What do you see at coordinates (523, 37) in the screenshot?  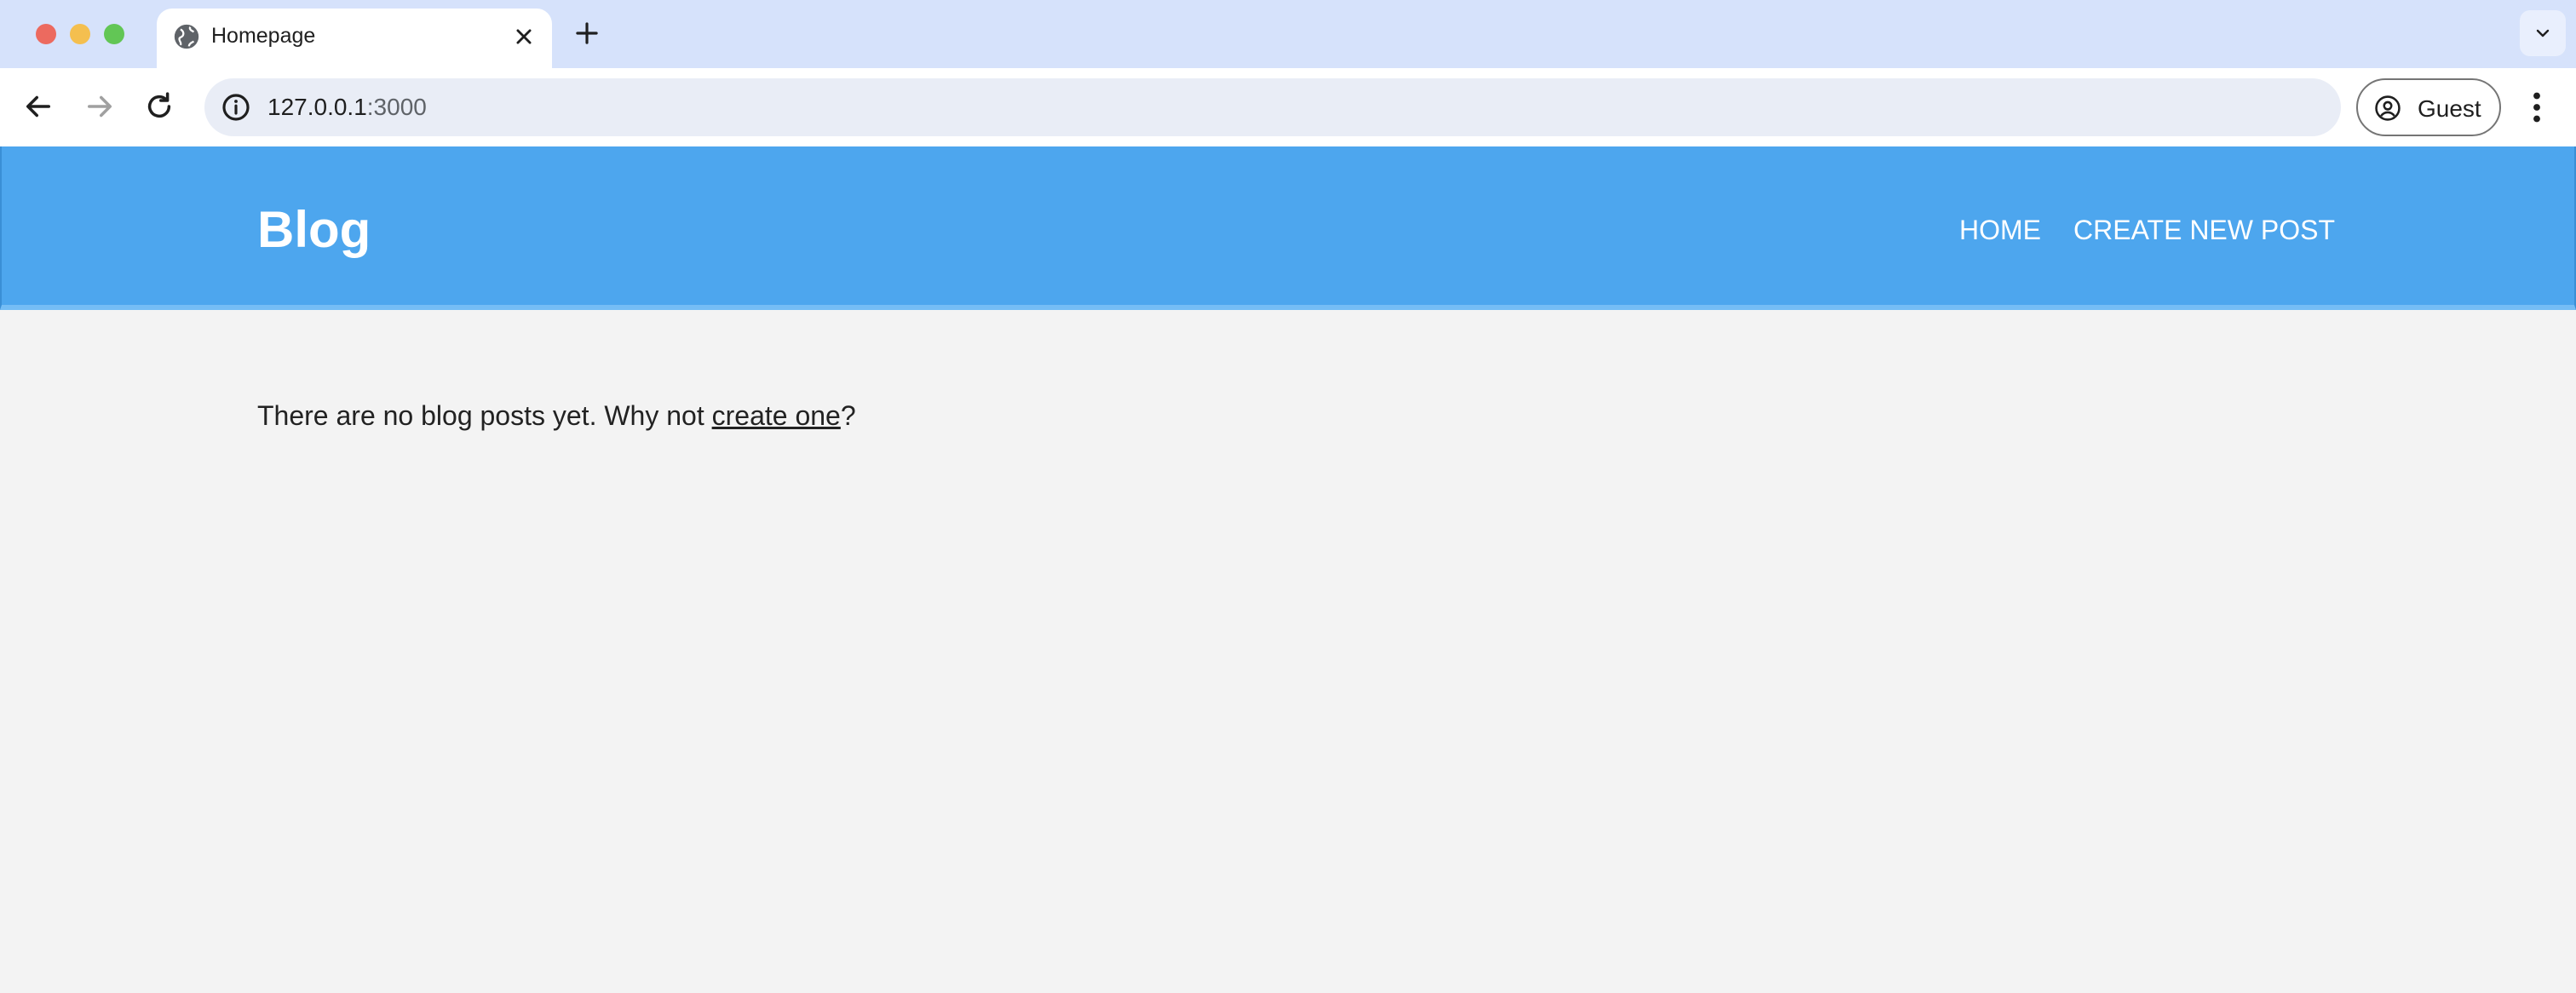 I see `close-tab-icon` at bounding box center [523, 37].